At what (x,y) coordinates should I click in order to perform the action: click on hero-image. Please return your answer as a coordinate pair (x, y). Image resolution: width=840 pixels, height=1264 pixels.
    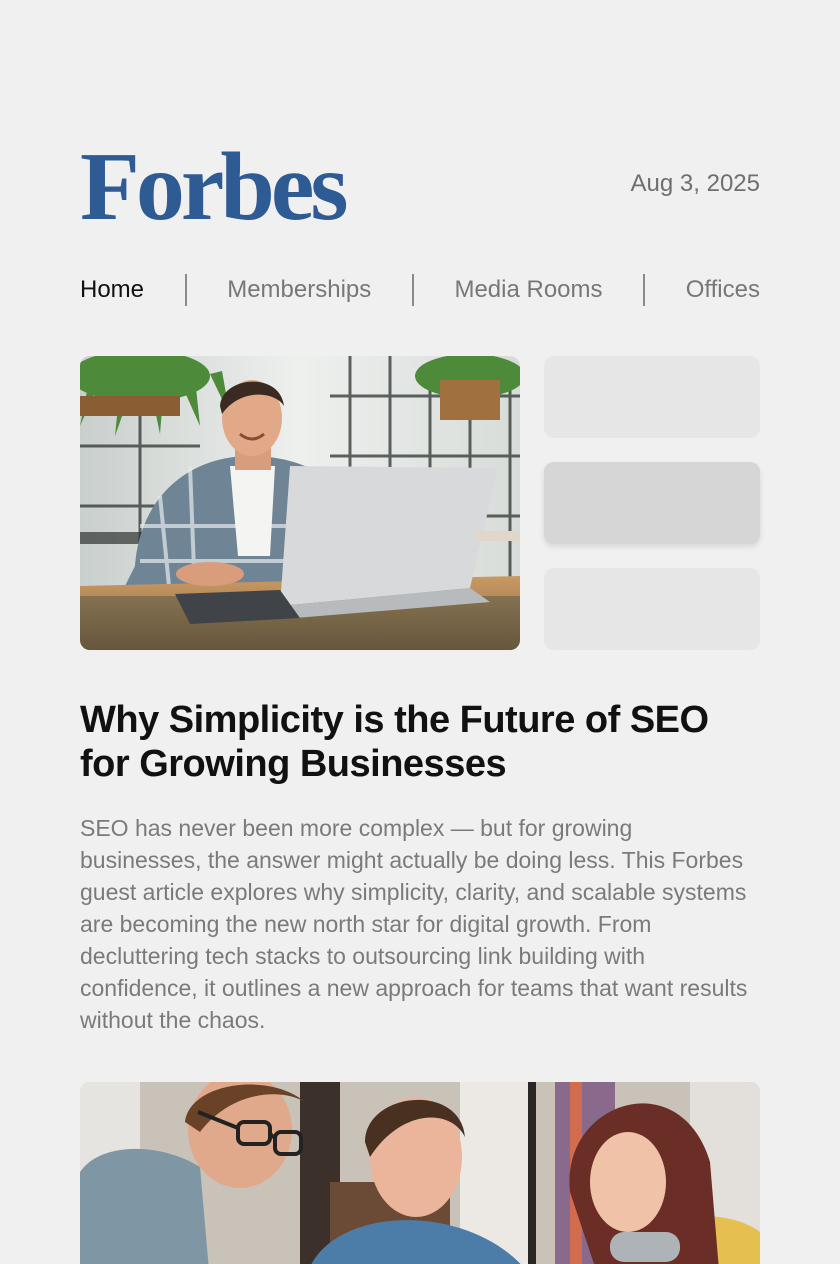
    Looking at the image, I should click on (300, 503).